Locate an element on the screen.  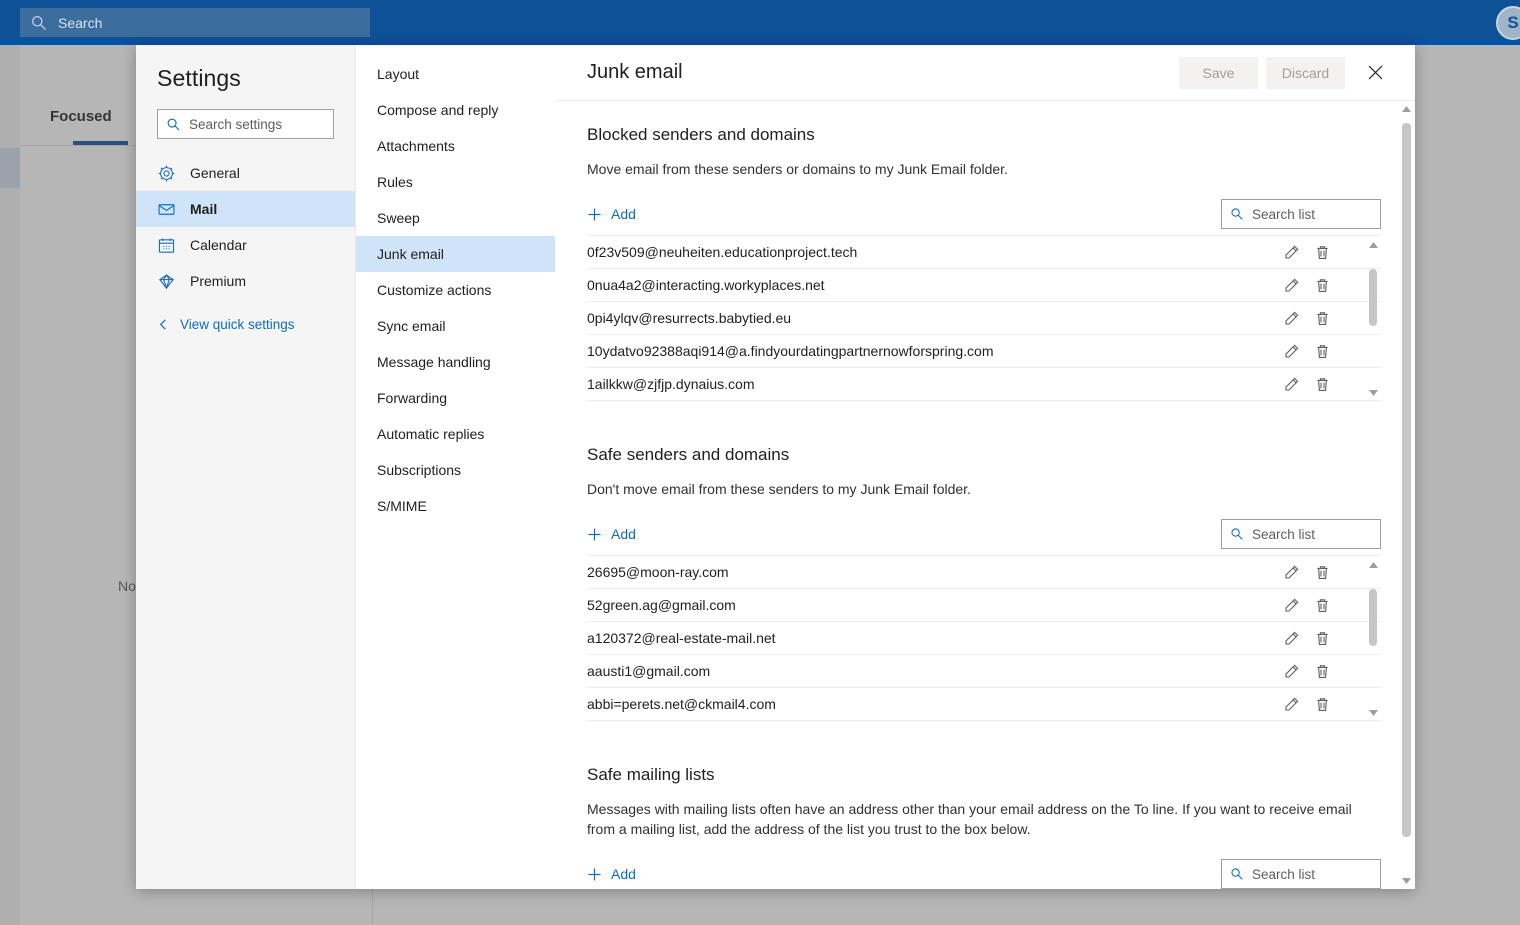
list-item: 1ailkkw@zjfjp.dynaius.com is located at coordinates (984, 384).